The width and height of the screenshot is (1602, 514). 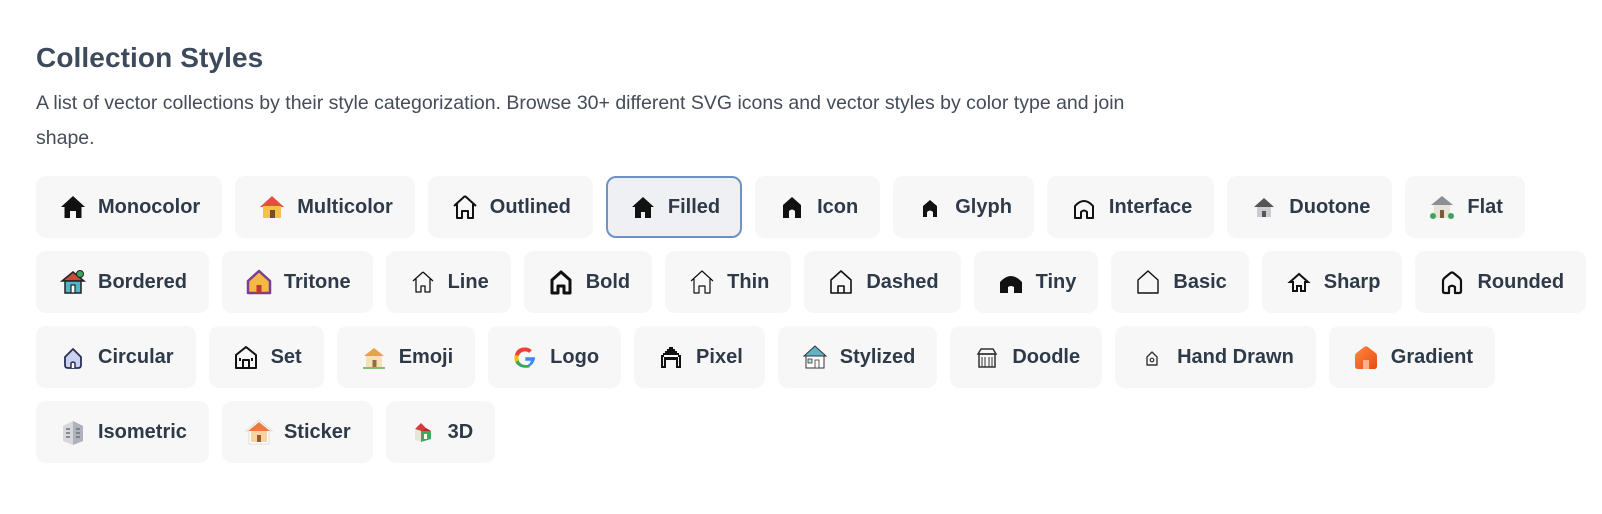 What do you see at coordinates (1442, 207) in the screenshot?
I see `house-flat-icon` at bounding box center [1442, 207].